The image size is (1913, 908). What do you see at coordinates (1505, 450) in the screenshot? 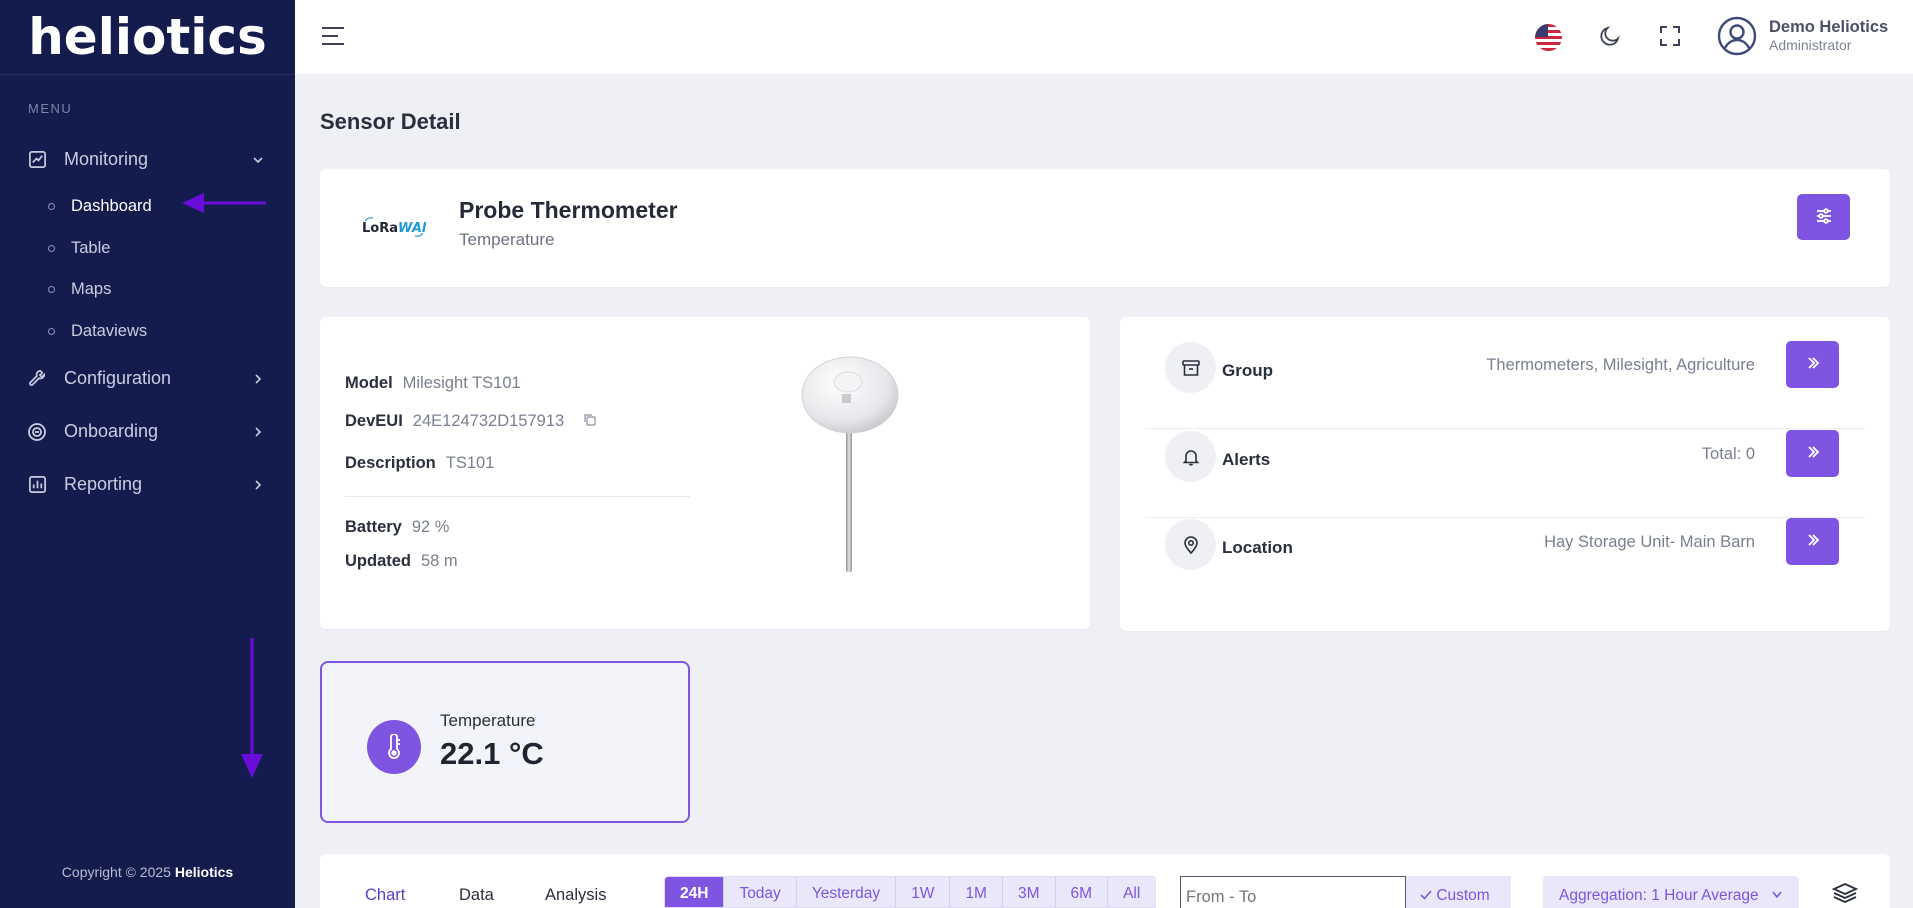
I see `alerts-row: Alerts Total: 0` at bounding box center [1505, 450].